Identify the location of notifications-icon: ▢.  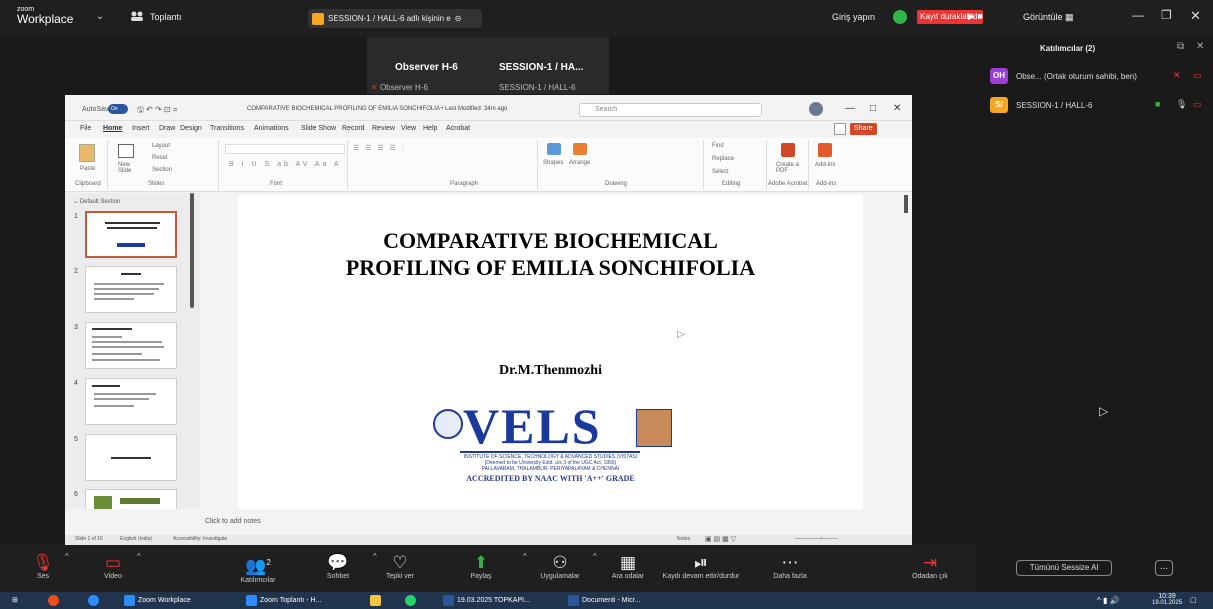
(1193, 600).